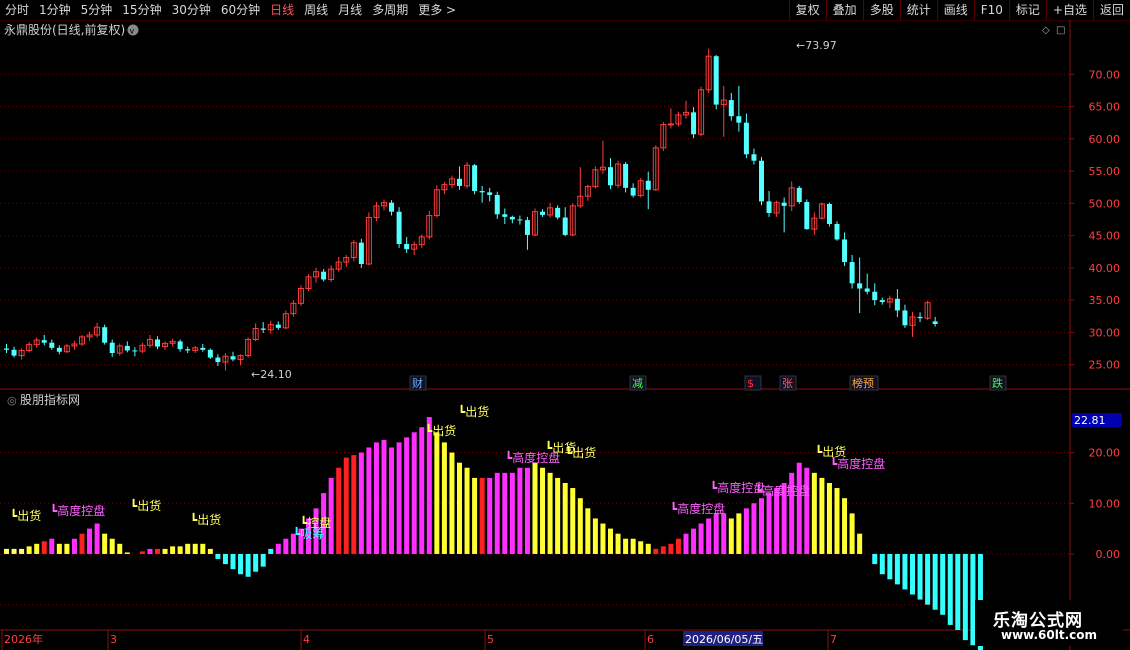 Image resolution: width=1130 pixels, height=650 pixels. What do you see at coordinates (580, 452) in the screenshot?
I see `indicator-annotation: ┗出货` at bounding box center [580, 452].